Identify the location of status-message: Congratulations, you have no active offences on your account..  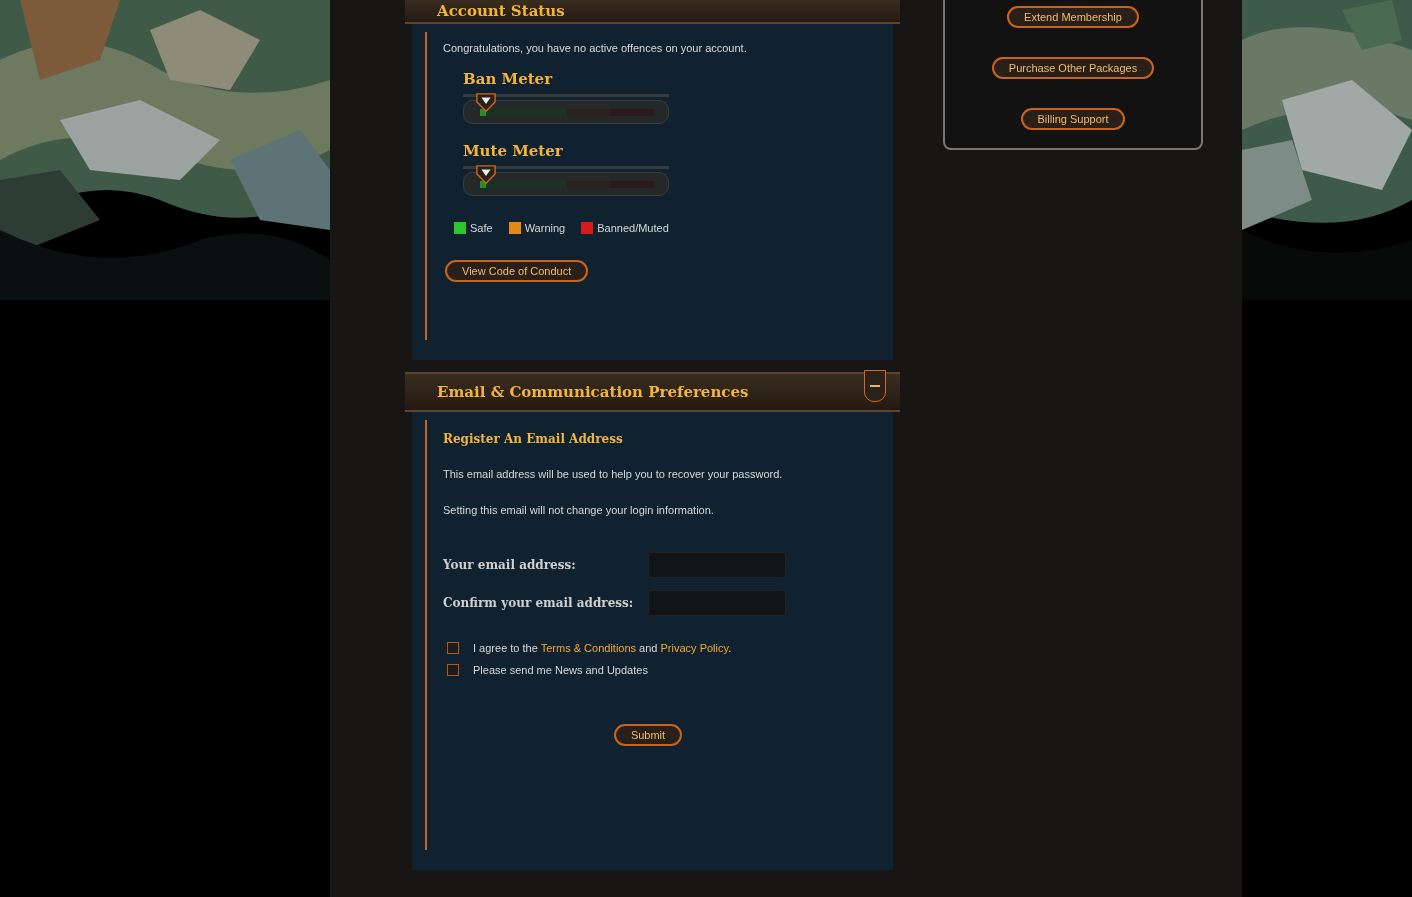
(595, 48).